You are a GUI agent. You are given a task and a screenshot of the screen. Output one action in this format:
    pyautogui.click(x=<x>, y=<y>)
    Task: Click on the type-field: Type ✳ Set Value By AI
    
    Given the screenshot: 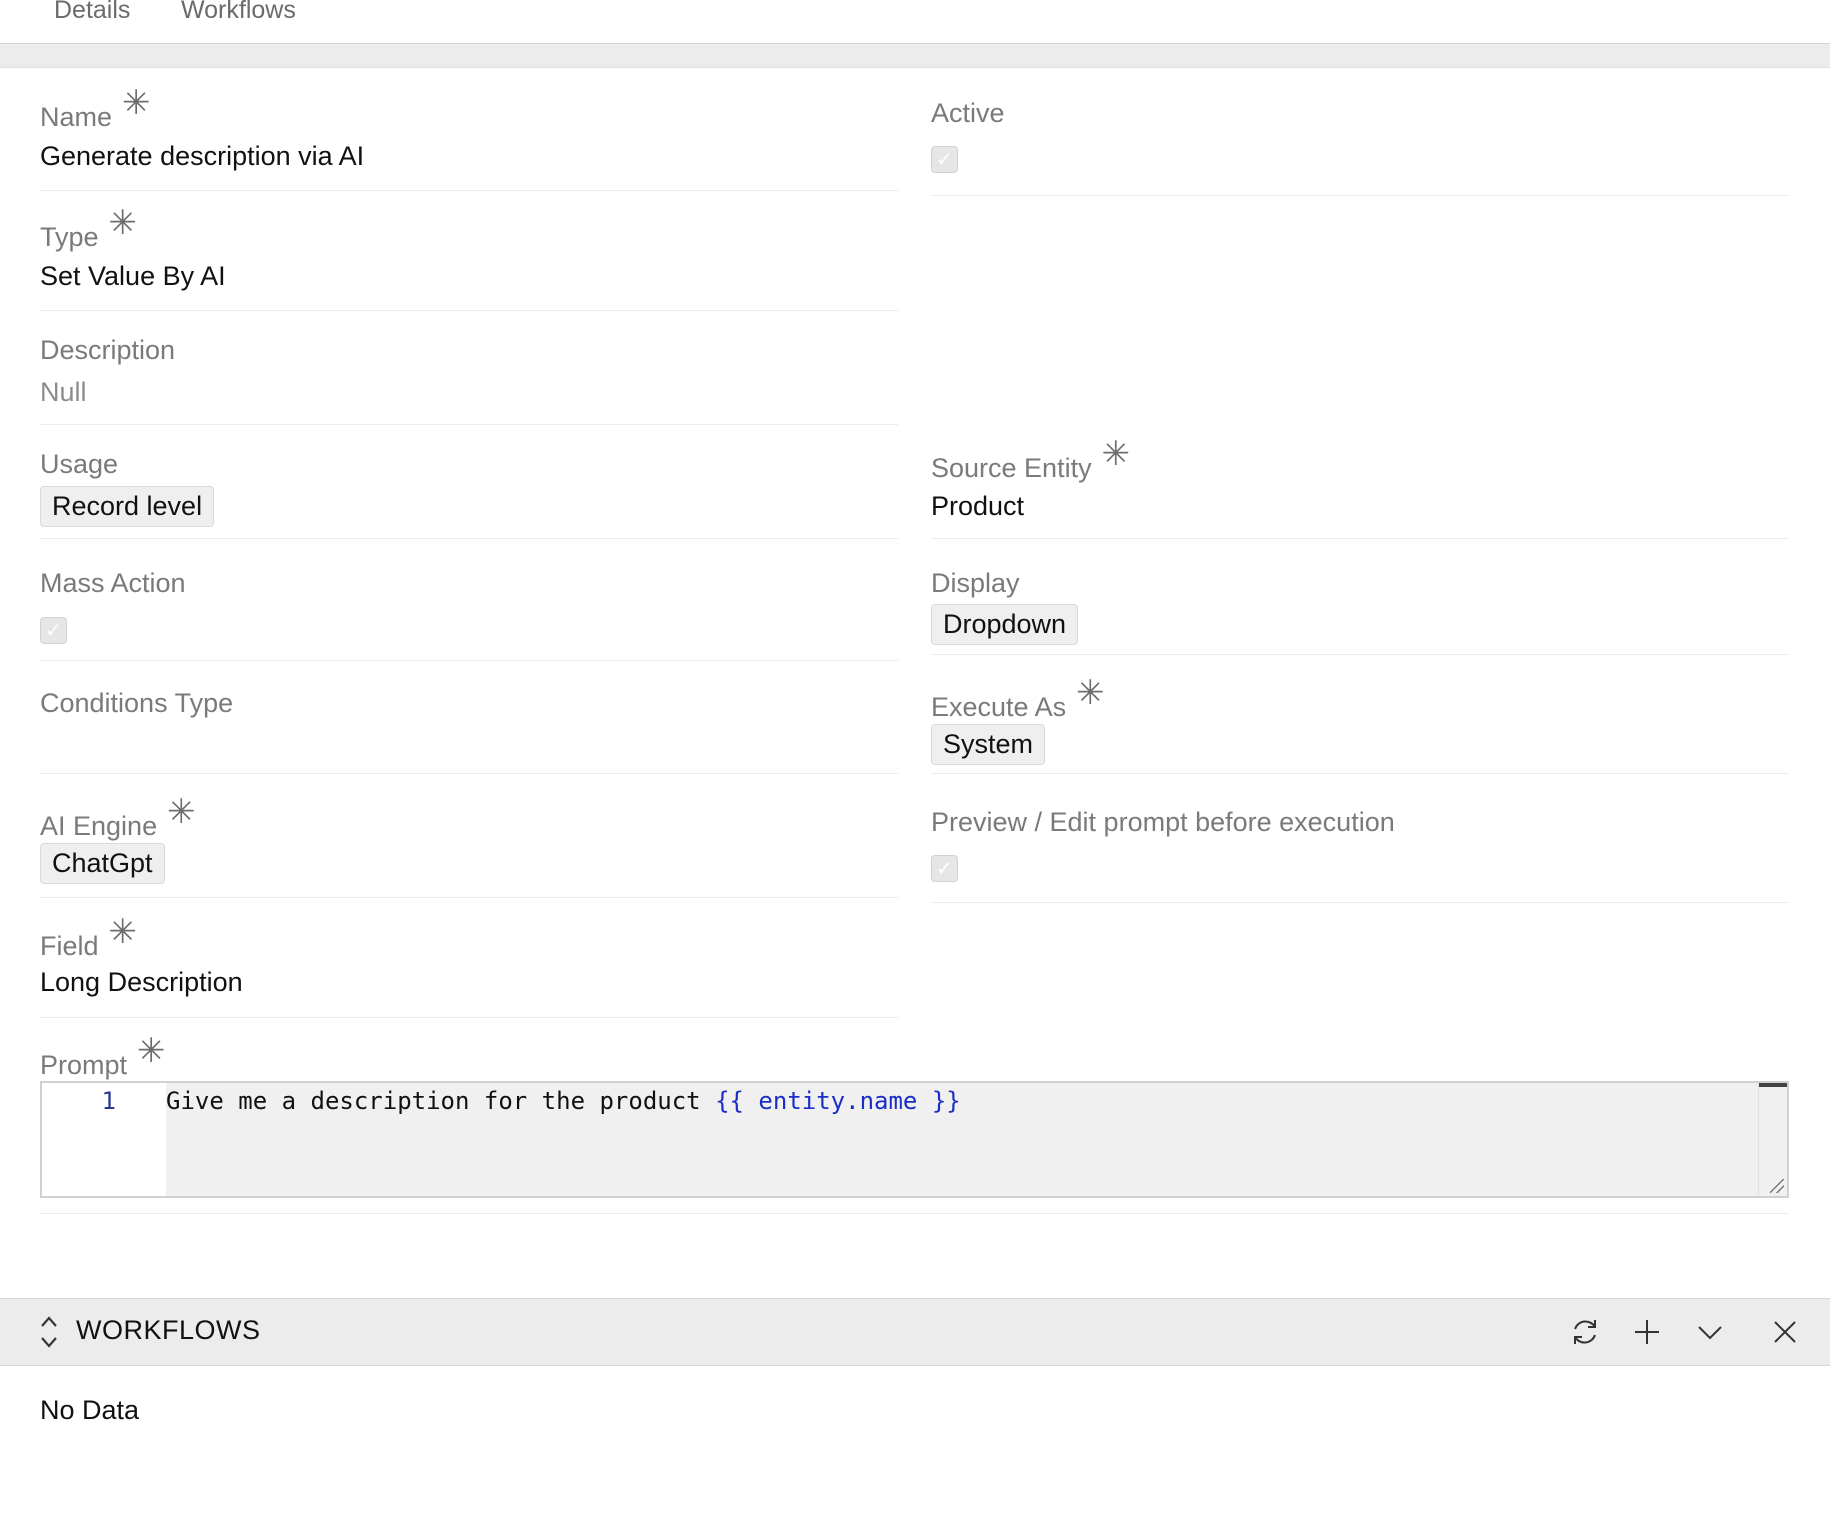 What is the action you would take?
    pyautogui.click(x=469, y=250)
    